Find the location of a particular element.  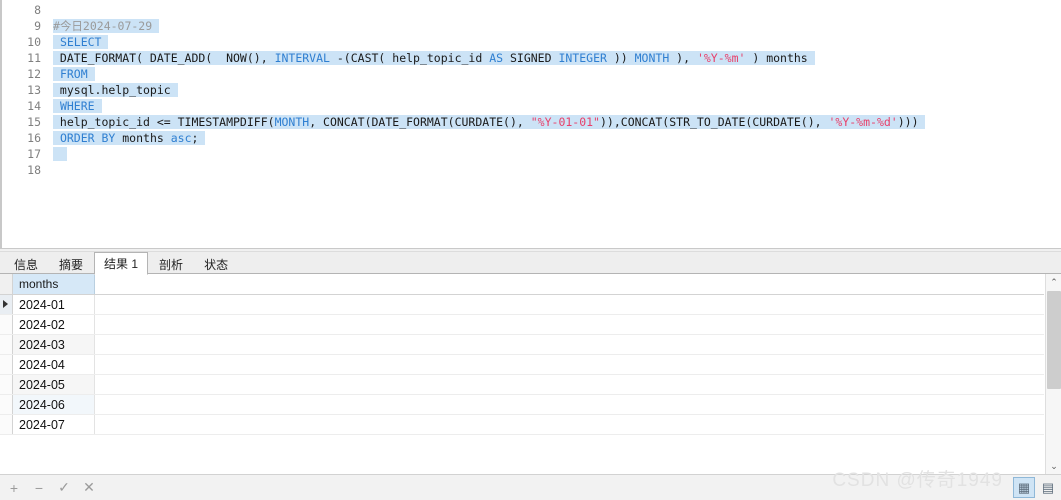

code-line: 10 SELECT is located at coordinates (531, 42).